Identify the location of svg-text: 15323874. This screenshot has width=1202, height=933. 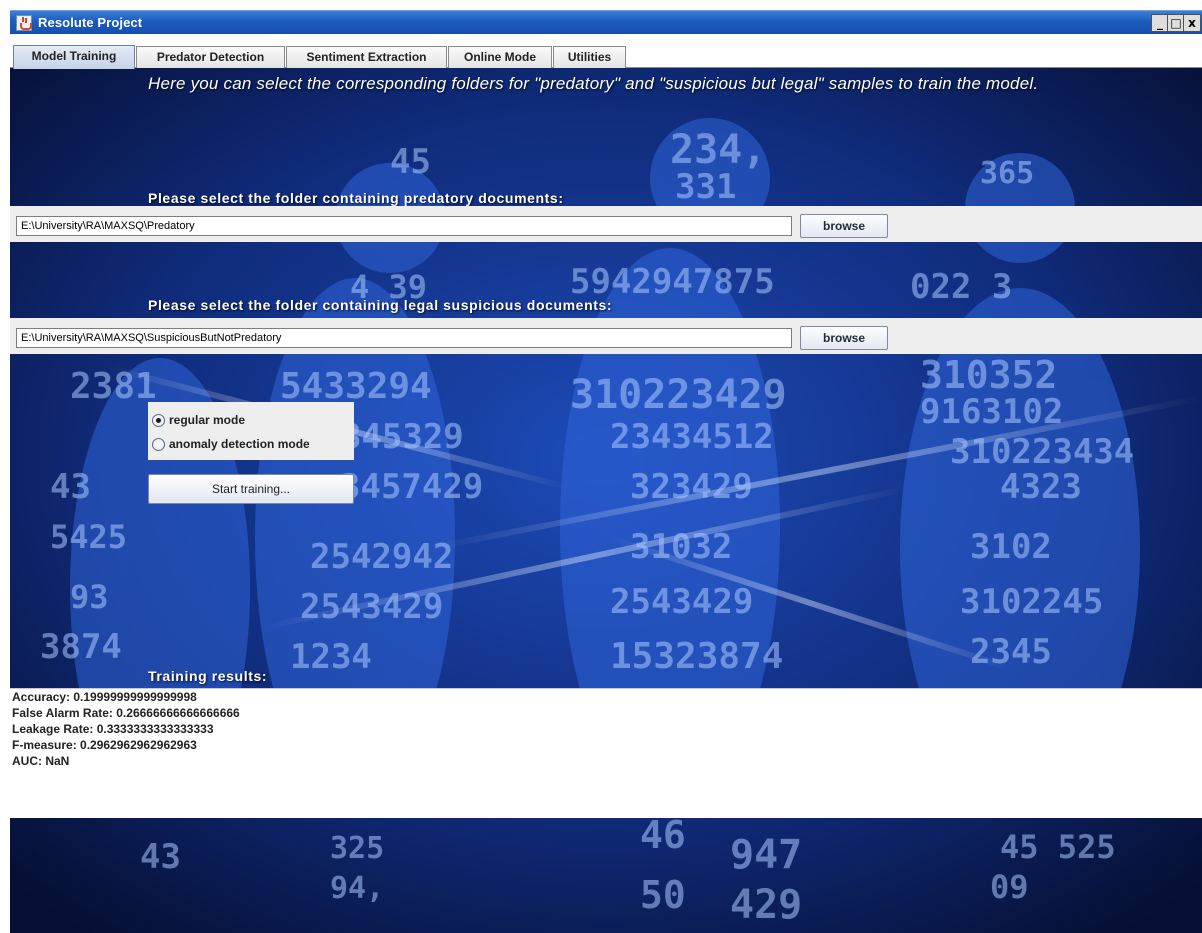
(696, 656).